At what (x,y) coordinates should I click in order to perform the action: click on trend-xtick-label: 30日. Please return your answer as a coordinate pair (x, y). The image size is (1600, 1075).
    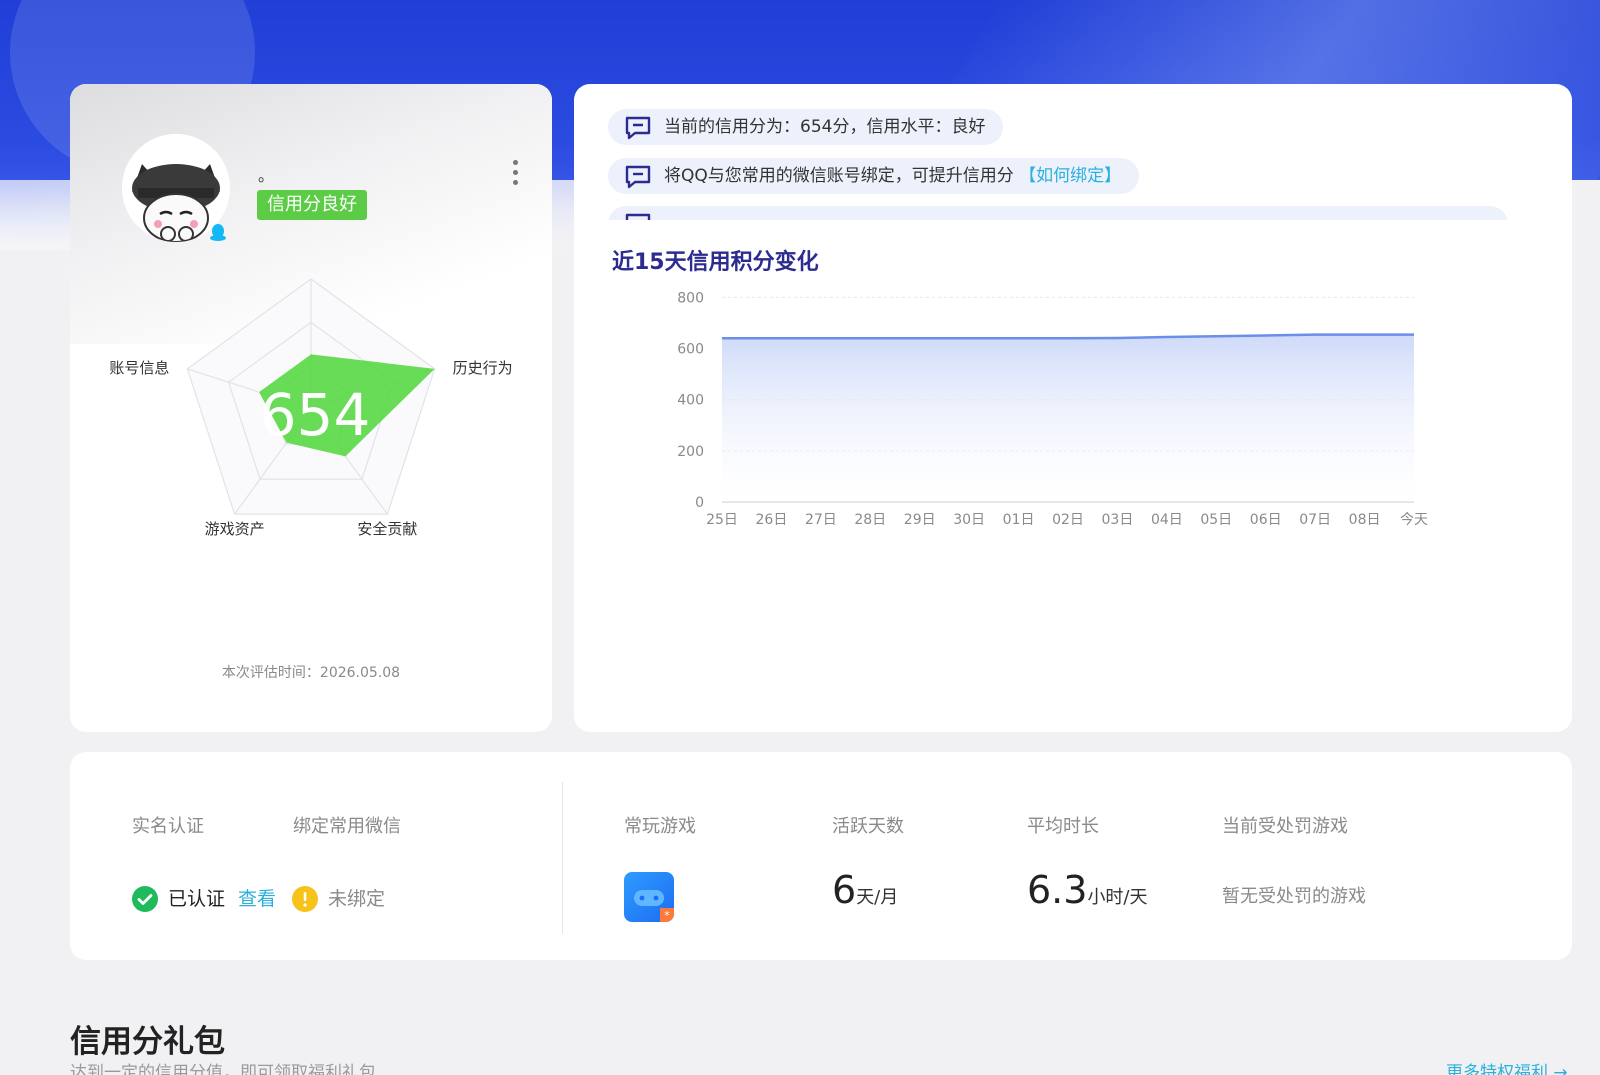
    Looking at the image, I should click on (969, 520).